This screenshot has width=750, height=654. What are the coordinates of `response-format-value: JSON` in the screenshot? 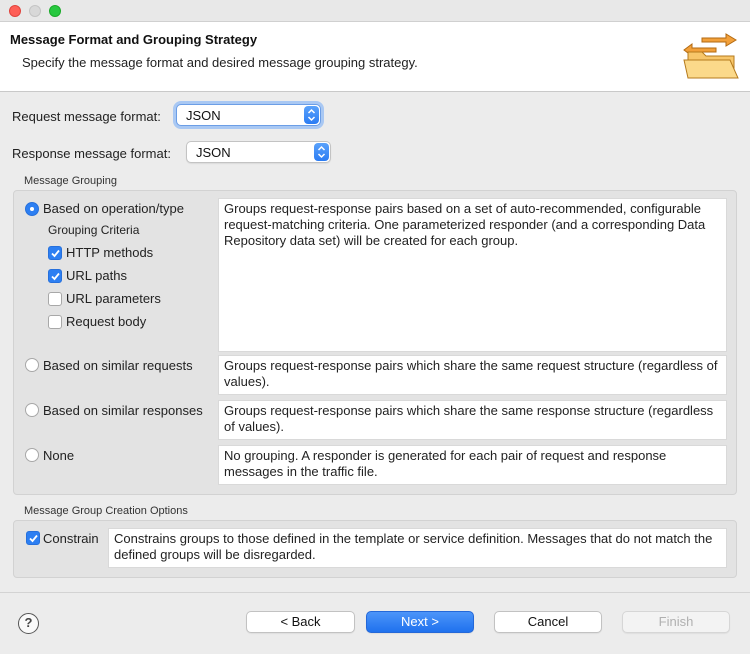 It's located at (213, 152).